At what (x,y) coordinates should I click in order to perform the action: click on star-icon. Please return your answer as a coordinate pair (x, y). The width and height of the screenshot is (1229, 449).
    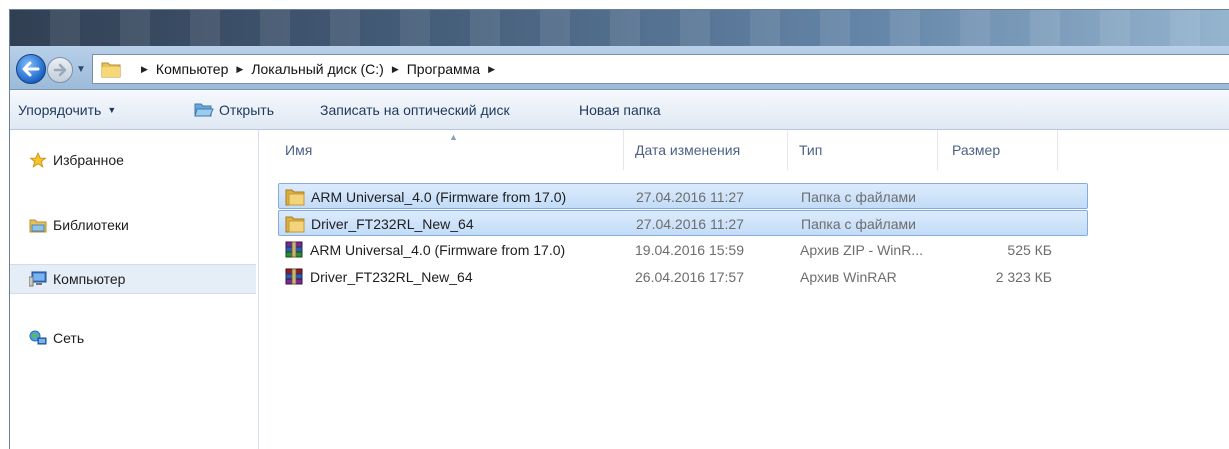
    Looking at the image, I should click on (38, 160).